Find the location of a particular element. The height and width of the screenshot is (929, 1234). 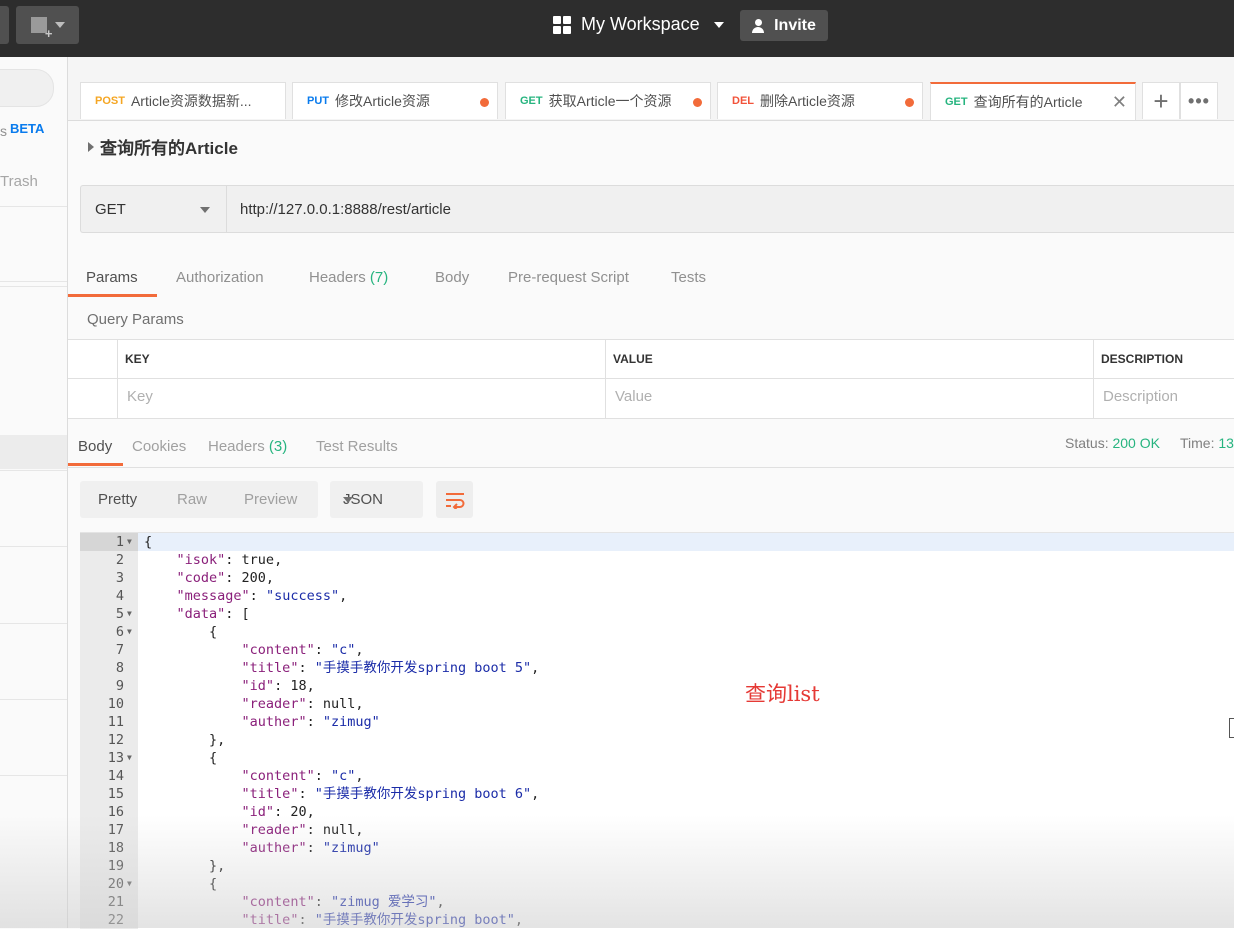

tab-test-results: Test Results is located at coordinates (357, 446).